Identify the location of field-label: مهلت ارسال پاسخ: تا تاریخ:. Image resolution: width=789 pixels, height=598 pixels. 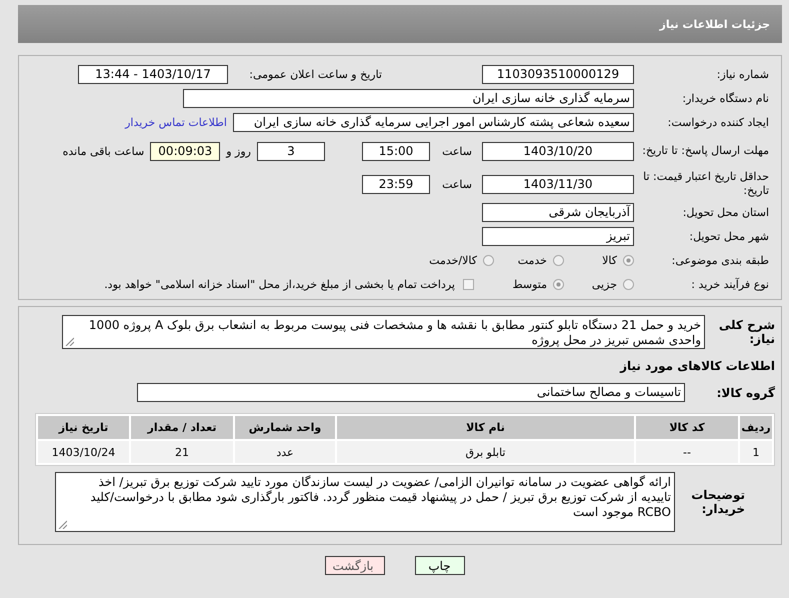
(705, 151).